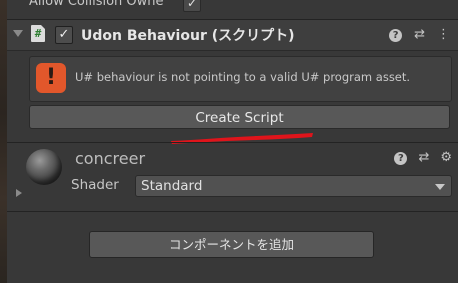 This screenshot has width=458, height=283. What do you see at coordinates (446, 158) in the screenshot?
I see `material-settings-gear-icon: ⚙` at bounding box center [446, 158].